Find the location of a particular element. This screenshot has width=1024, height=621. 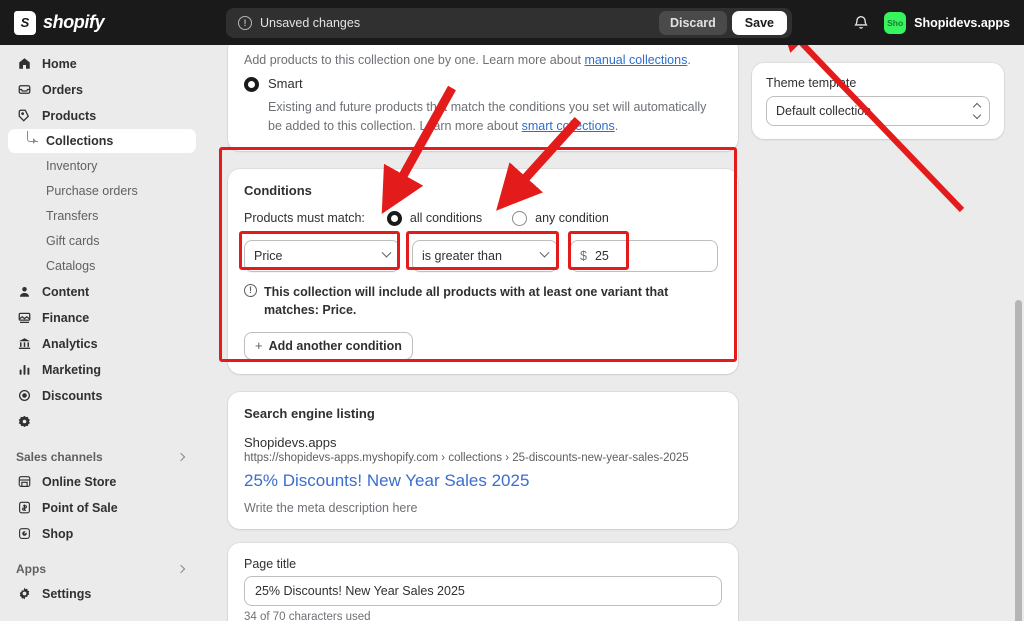

sidebar-item-content: Finance is located at coordinates (102, 317).